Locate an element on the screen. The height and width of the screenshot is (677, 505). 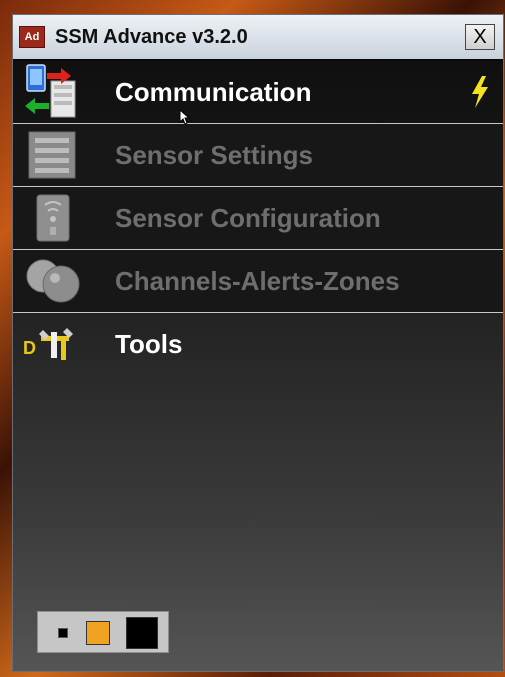
menu-item-sensor-configuration: Sensor Configuration is located at coordinates (258, 218).